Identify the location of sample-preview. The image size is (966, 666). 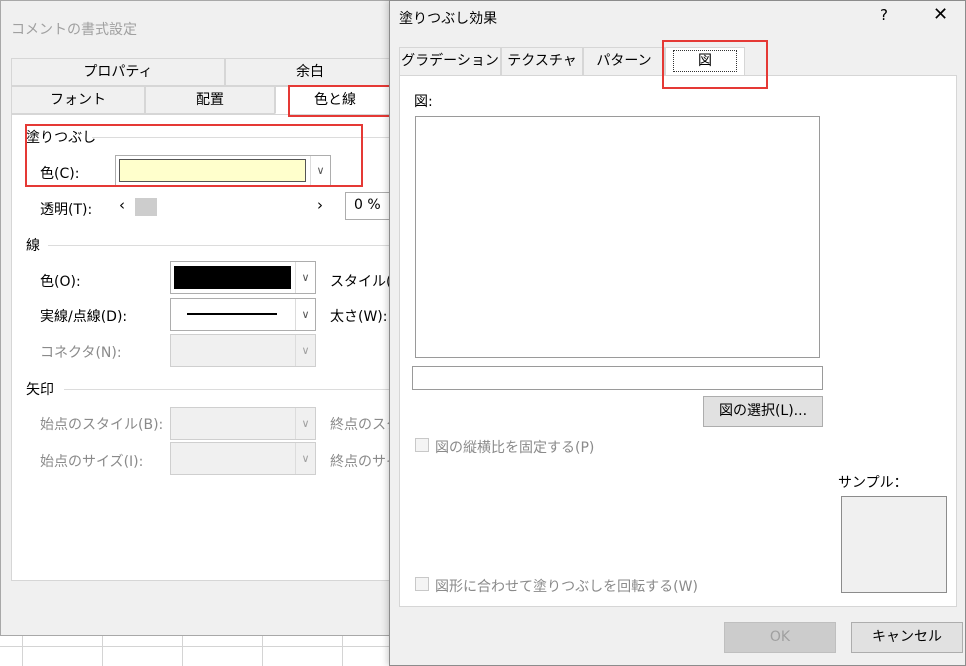
(894, 544).